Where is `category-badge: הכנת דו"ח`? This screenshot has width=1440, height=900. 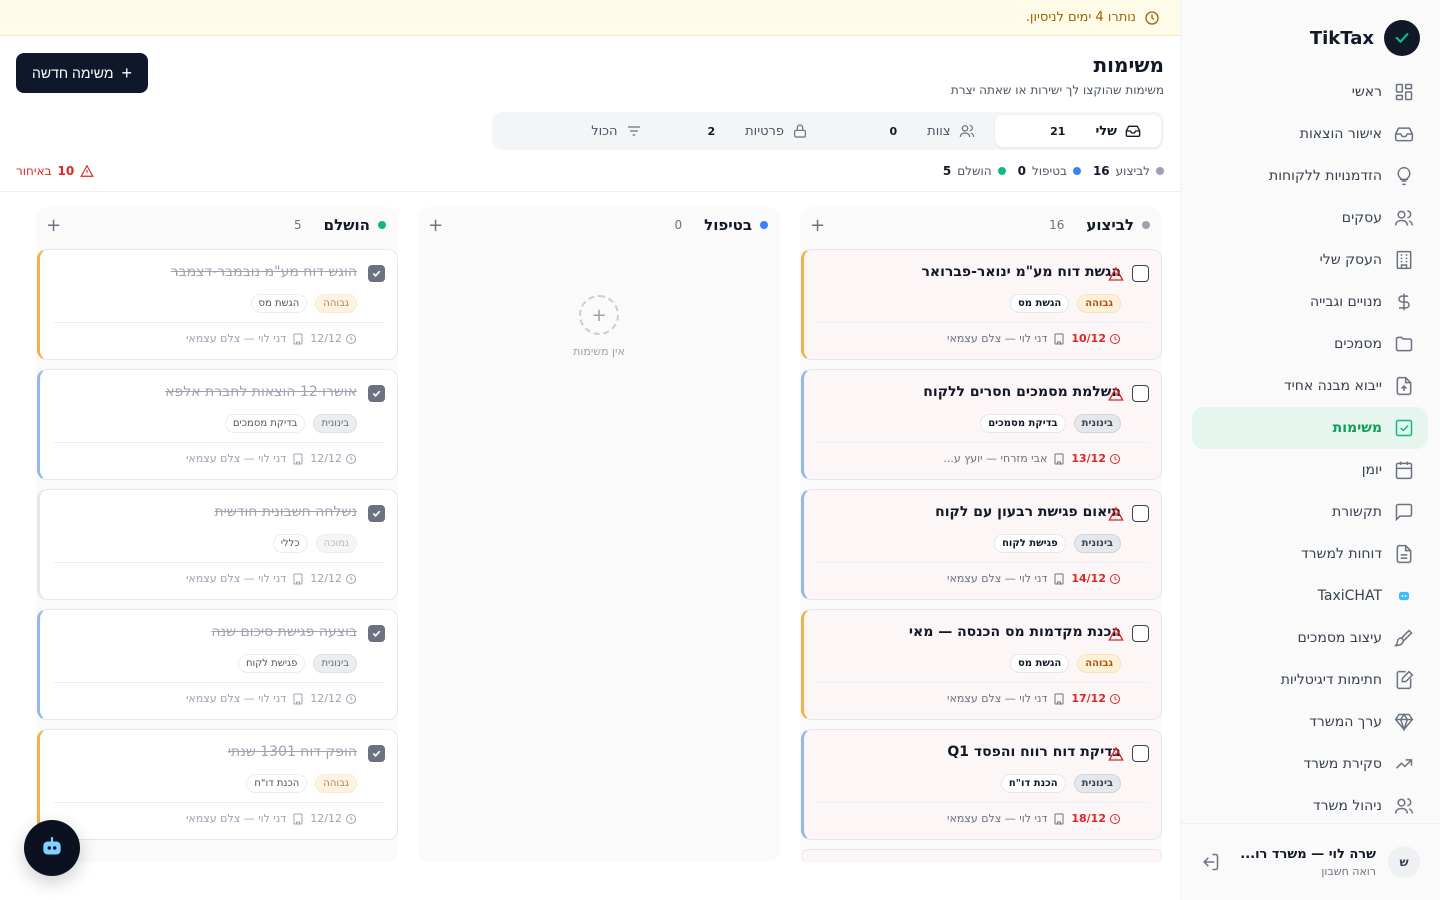 category-badge: הכנת דו"ח is located at coordinates (1033, 783).